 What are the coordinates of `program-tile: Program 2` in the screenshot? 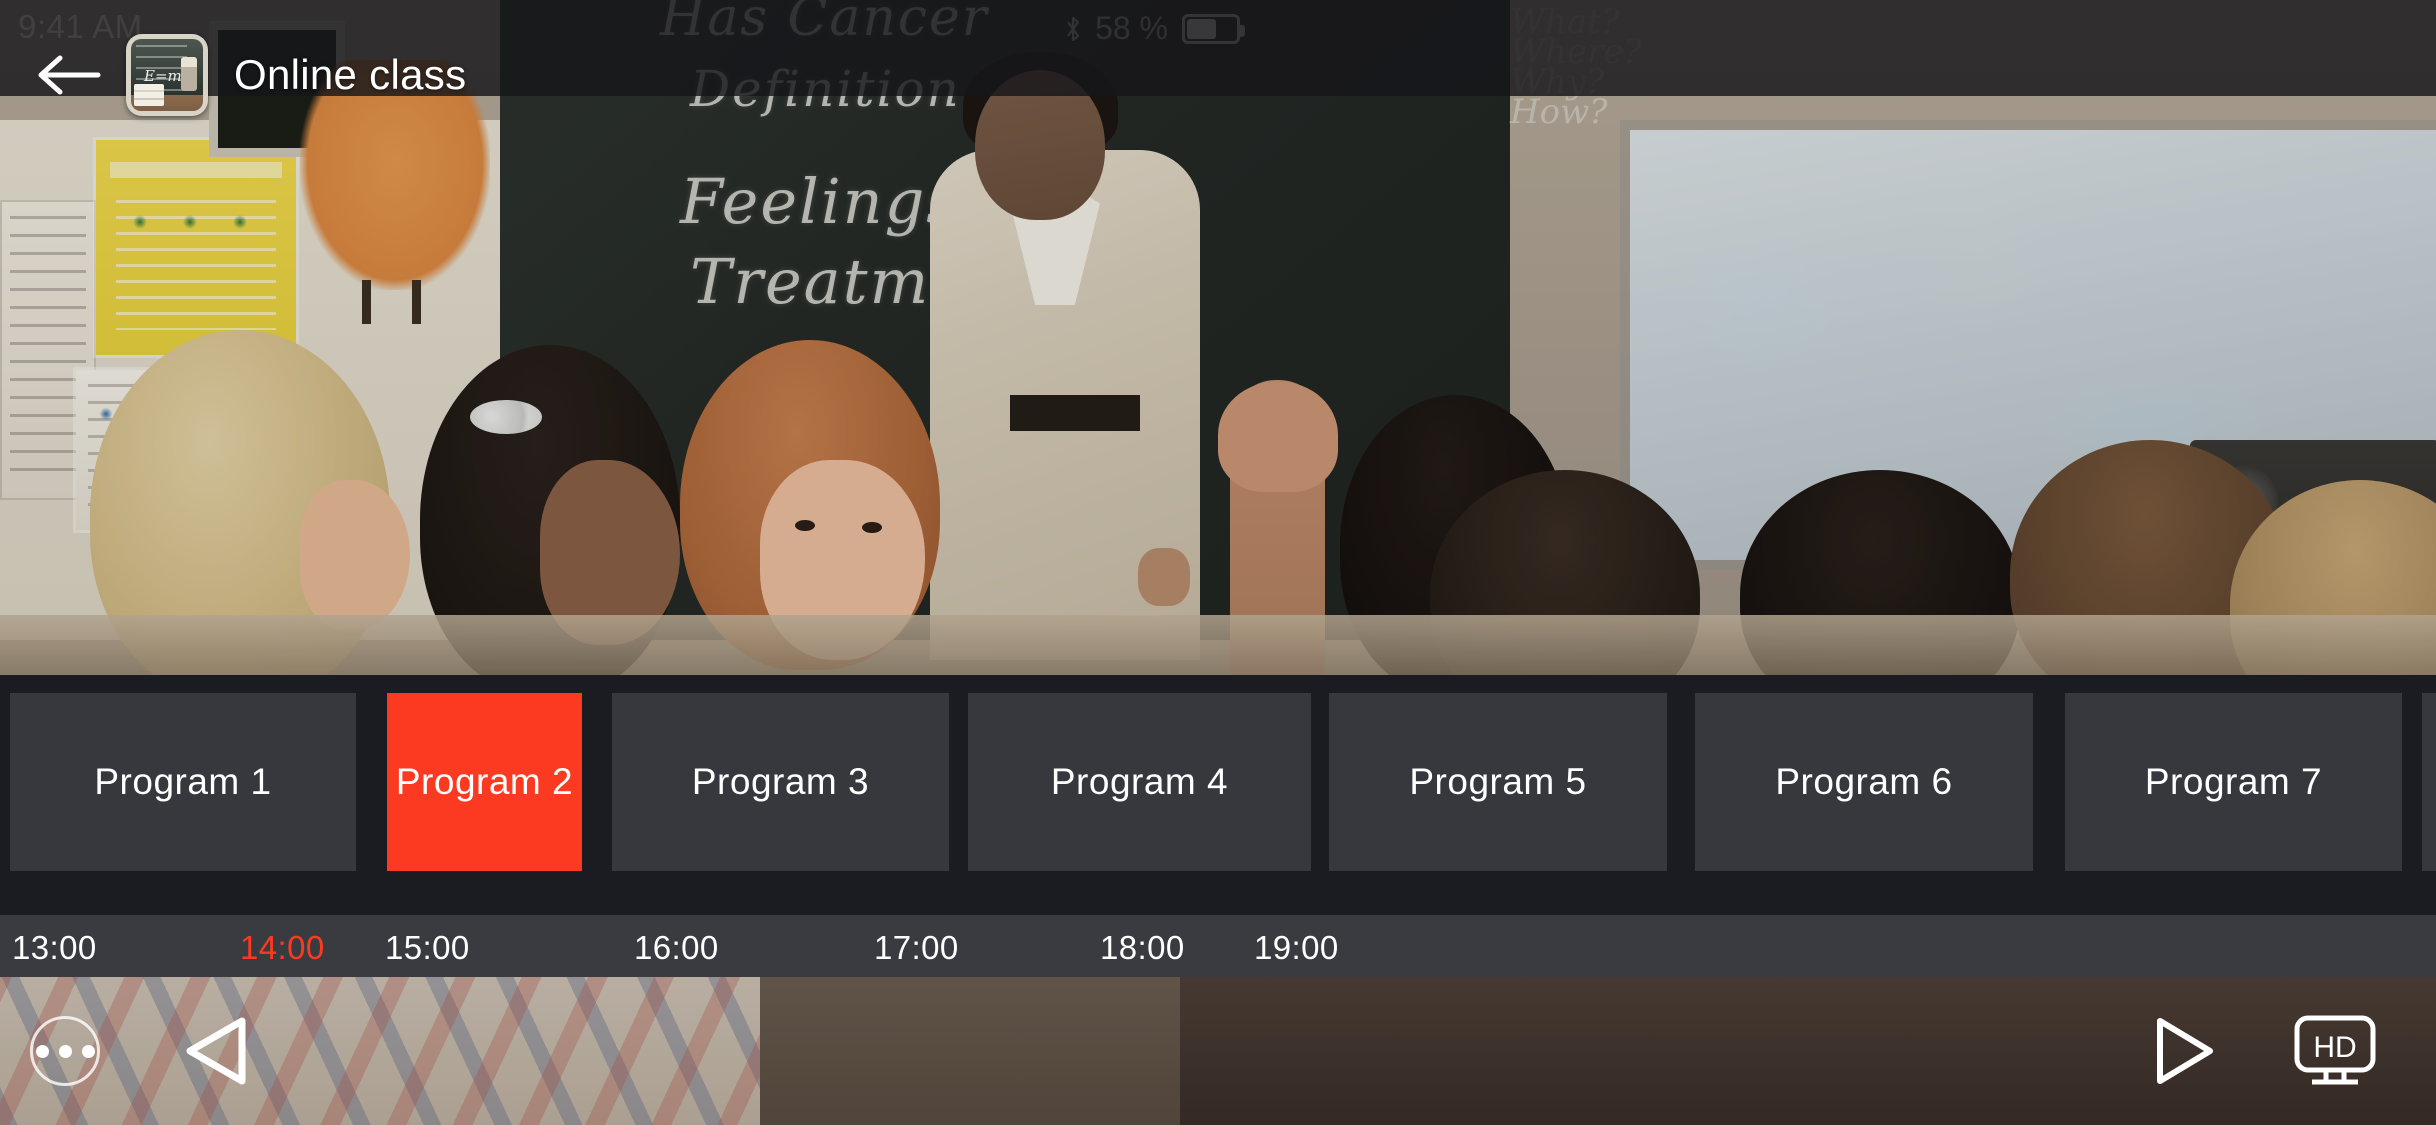 It's located at (484, 782).